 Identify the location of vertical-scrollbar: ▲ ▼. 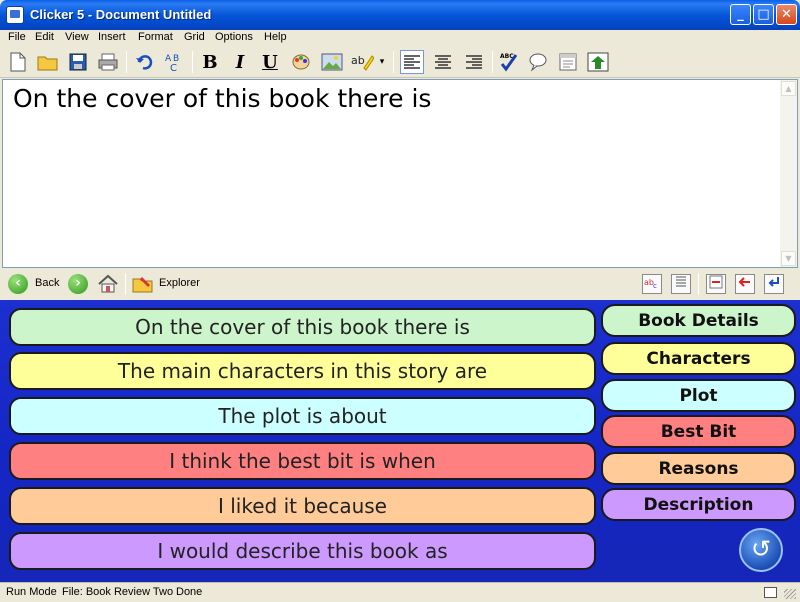
(788, 173).